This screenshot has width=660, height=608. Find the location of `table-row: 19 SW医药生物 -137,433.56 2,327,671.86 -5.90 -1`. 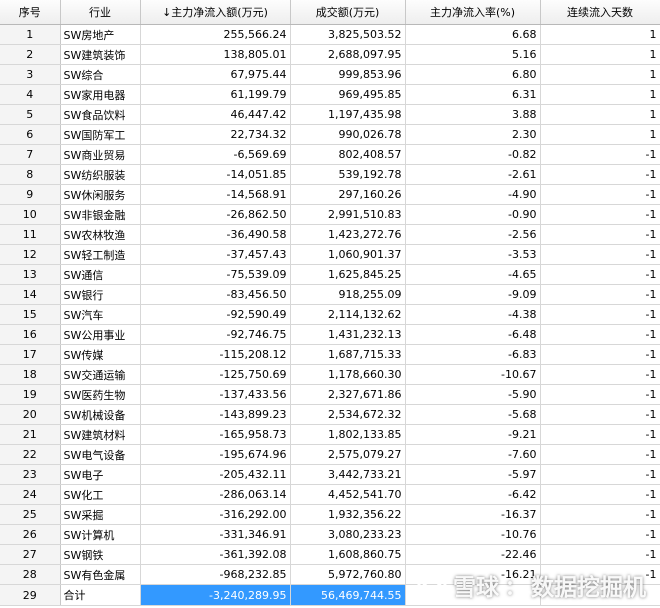

table-row: 19 SW医药生物 -137,433.56 2,327,671.86 -5.90 -1 is located at coordinates (330, 394).